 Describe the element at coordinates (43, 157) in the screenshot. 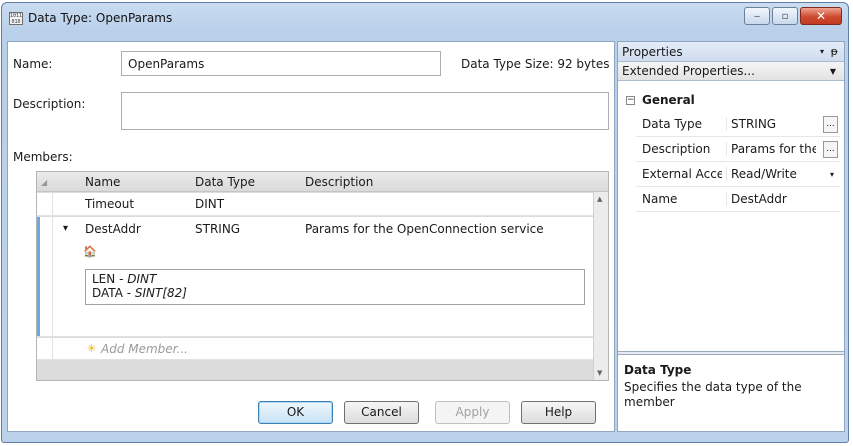

I see `members-label: Members:` at that location.